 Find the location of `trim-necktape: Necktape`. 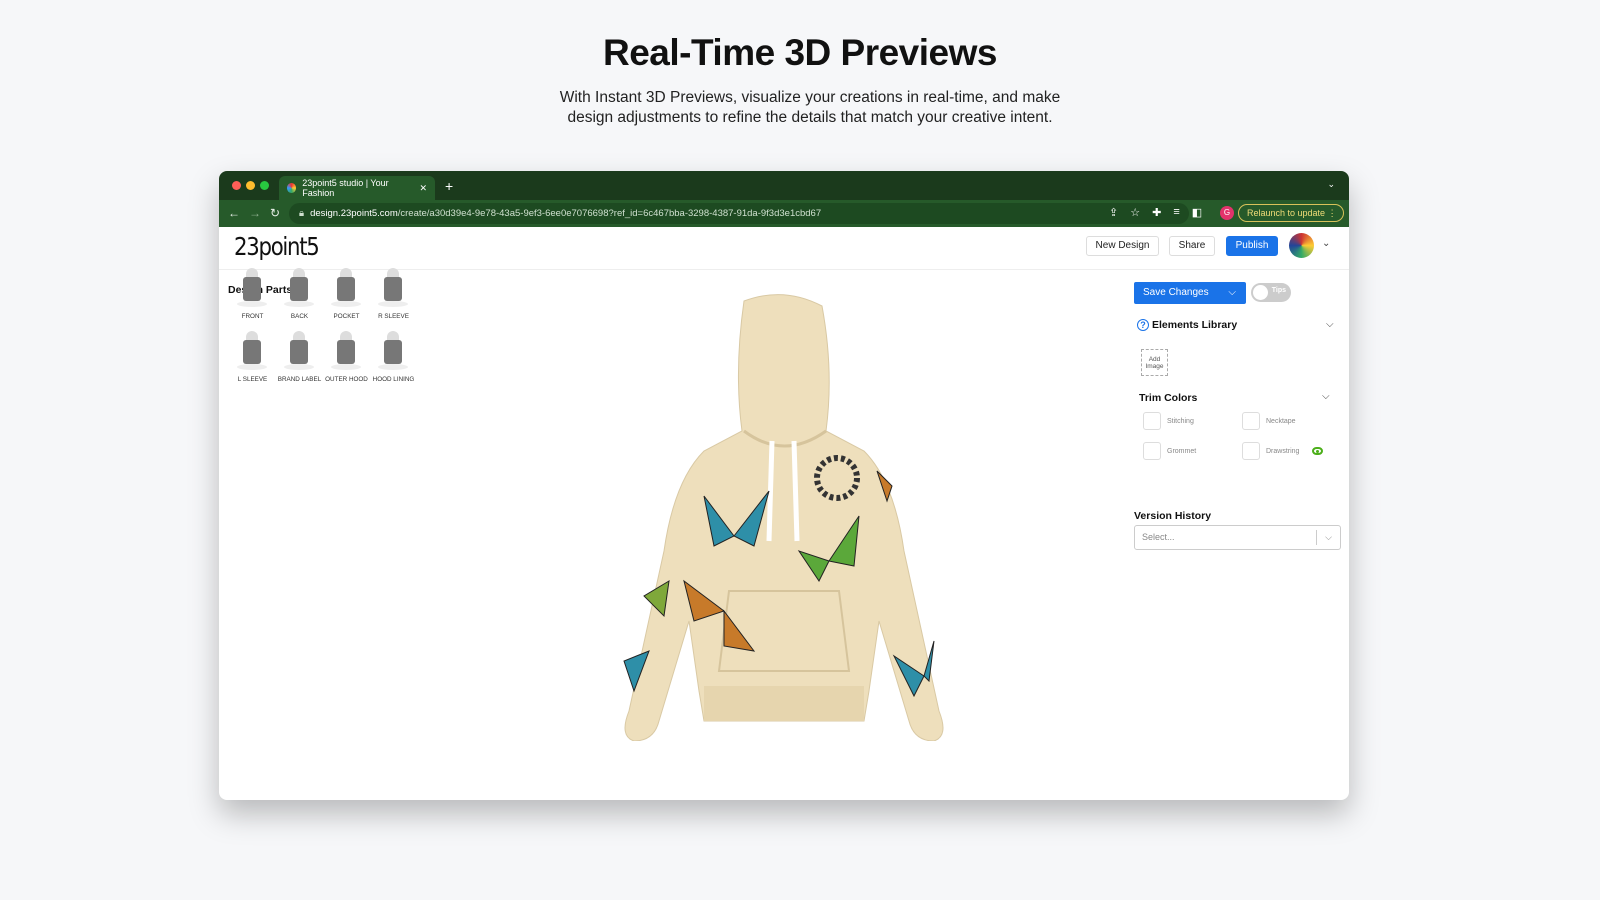

trim-necktape: Necktape is located at coordinates (1269, 421).